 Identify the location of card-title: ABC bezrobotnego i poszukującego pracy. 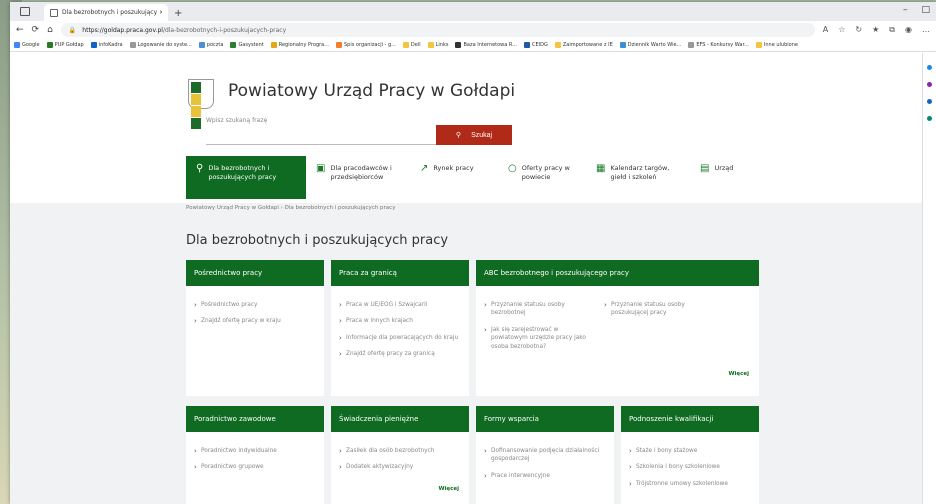
(617, 273).